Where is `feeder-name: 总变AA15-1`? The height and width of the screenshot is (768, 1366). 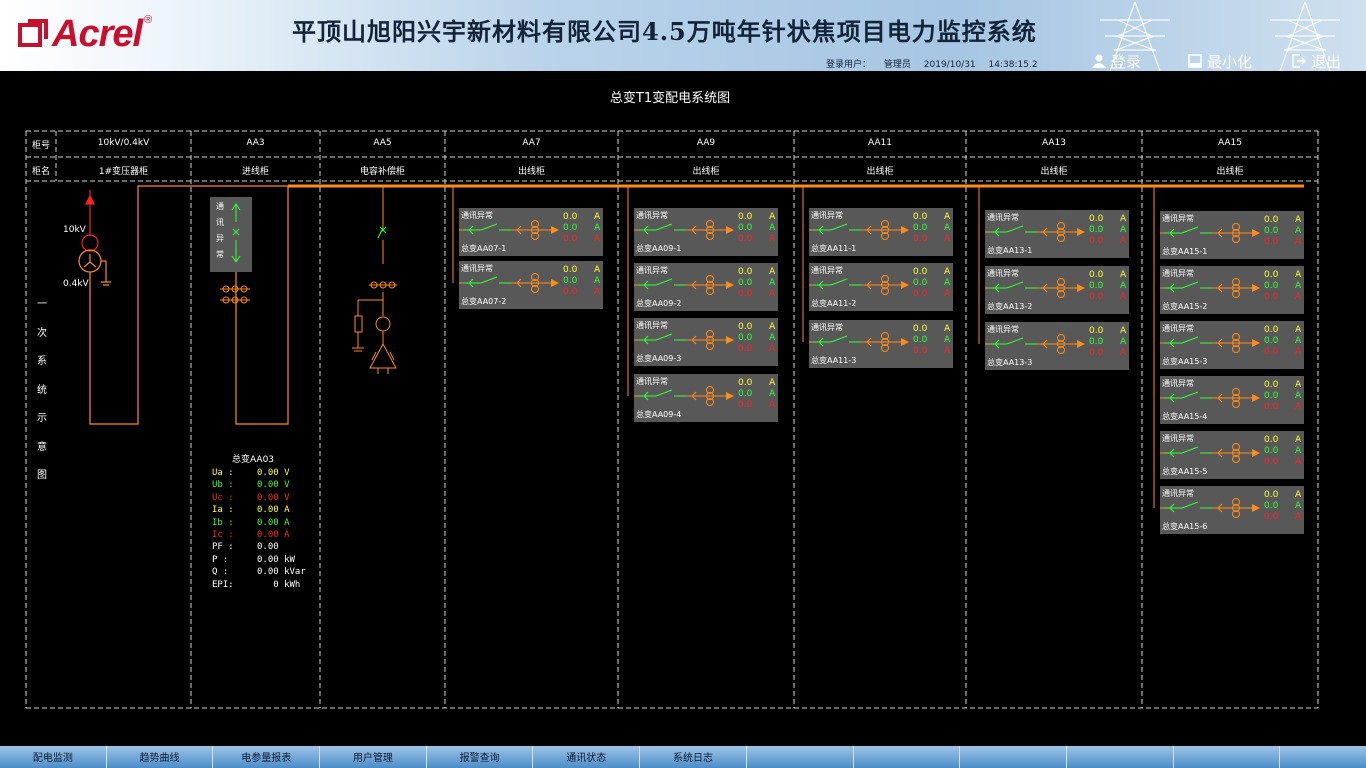
feeder-name: 总变AA15-1 is located at coordinates (1185, 251).